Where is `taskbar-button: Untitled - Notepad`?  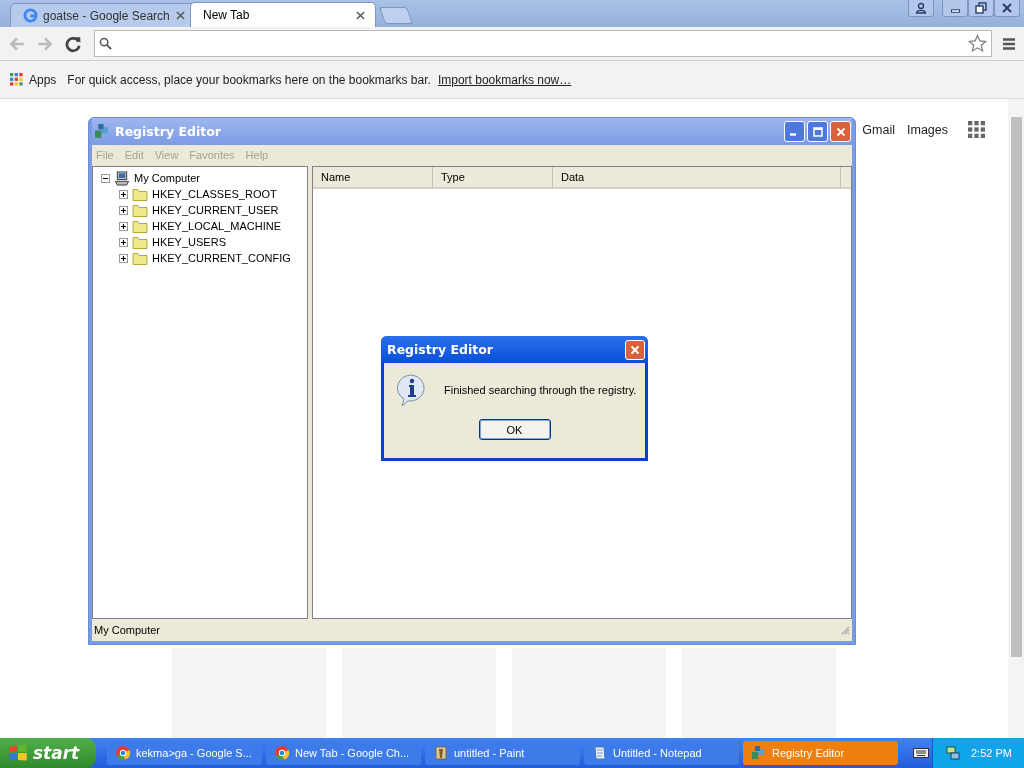 taskbar-button: Untitled - Notepad is located at coordinates (661, 753).